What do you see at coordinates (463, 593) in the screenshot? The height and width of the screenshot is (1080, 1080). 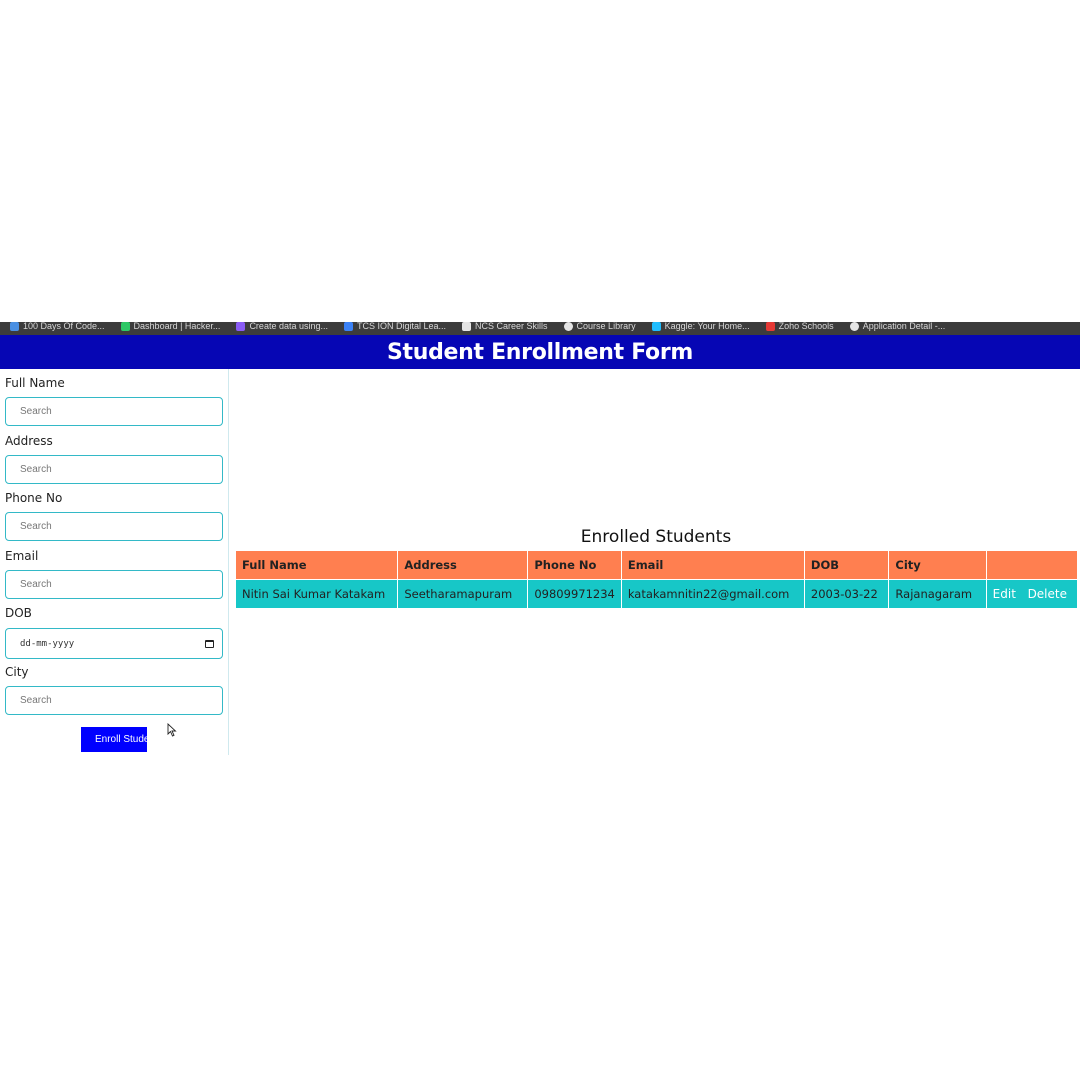 I see `cell-address: Seetharamapuram` at bounding box center [463, 593].